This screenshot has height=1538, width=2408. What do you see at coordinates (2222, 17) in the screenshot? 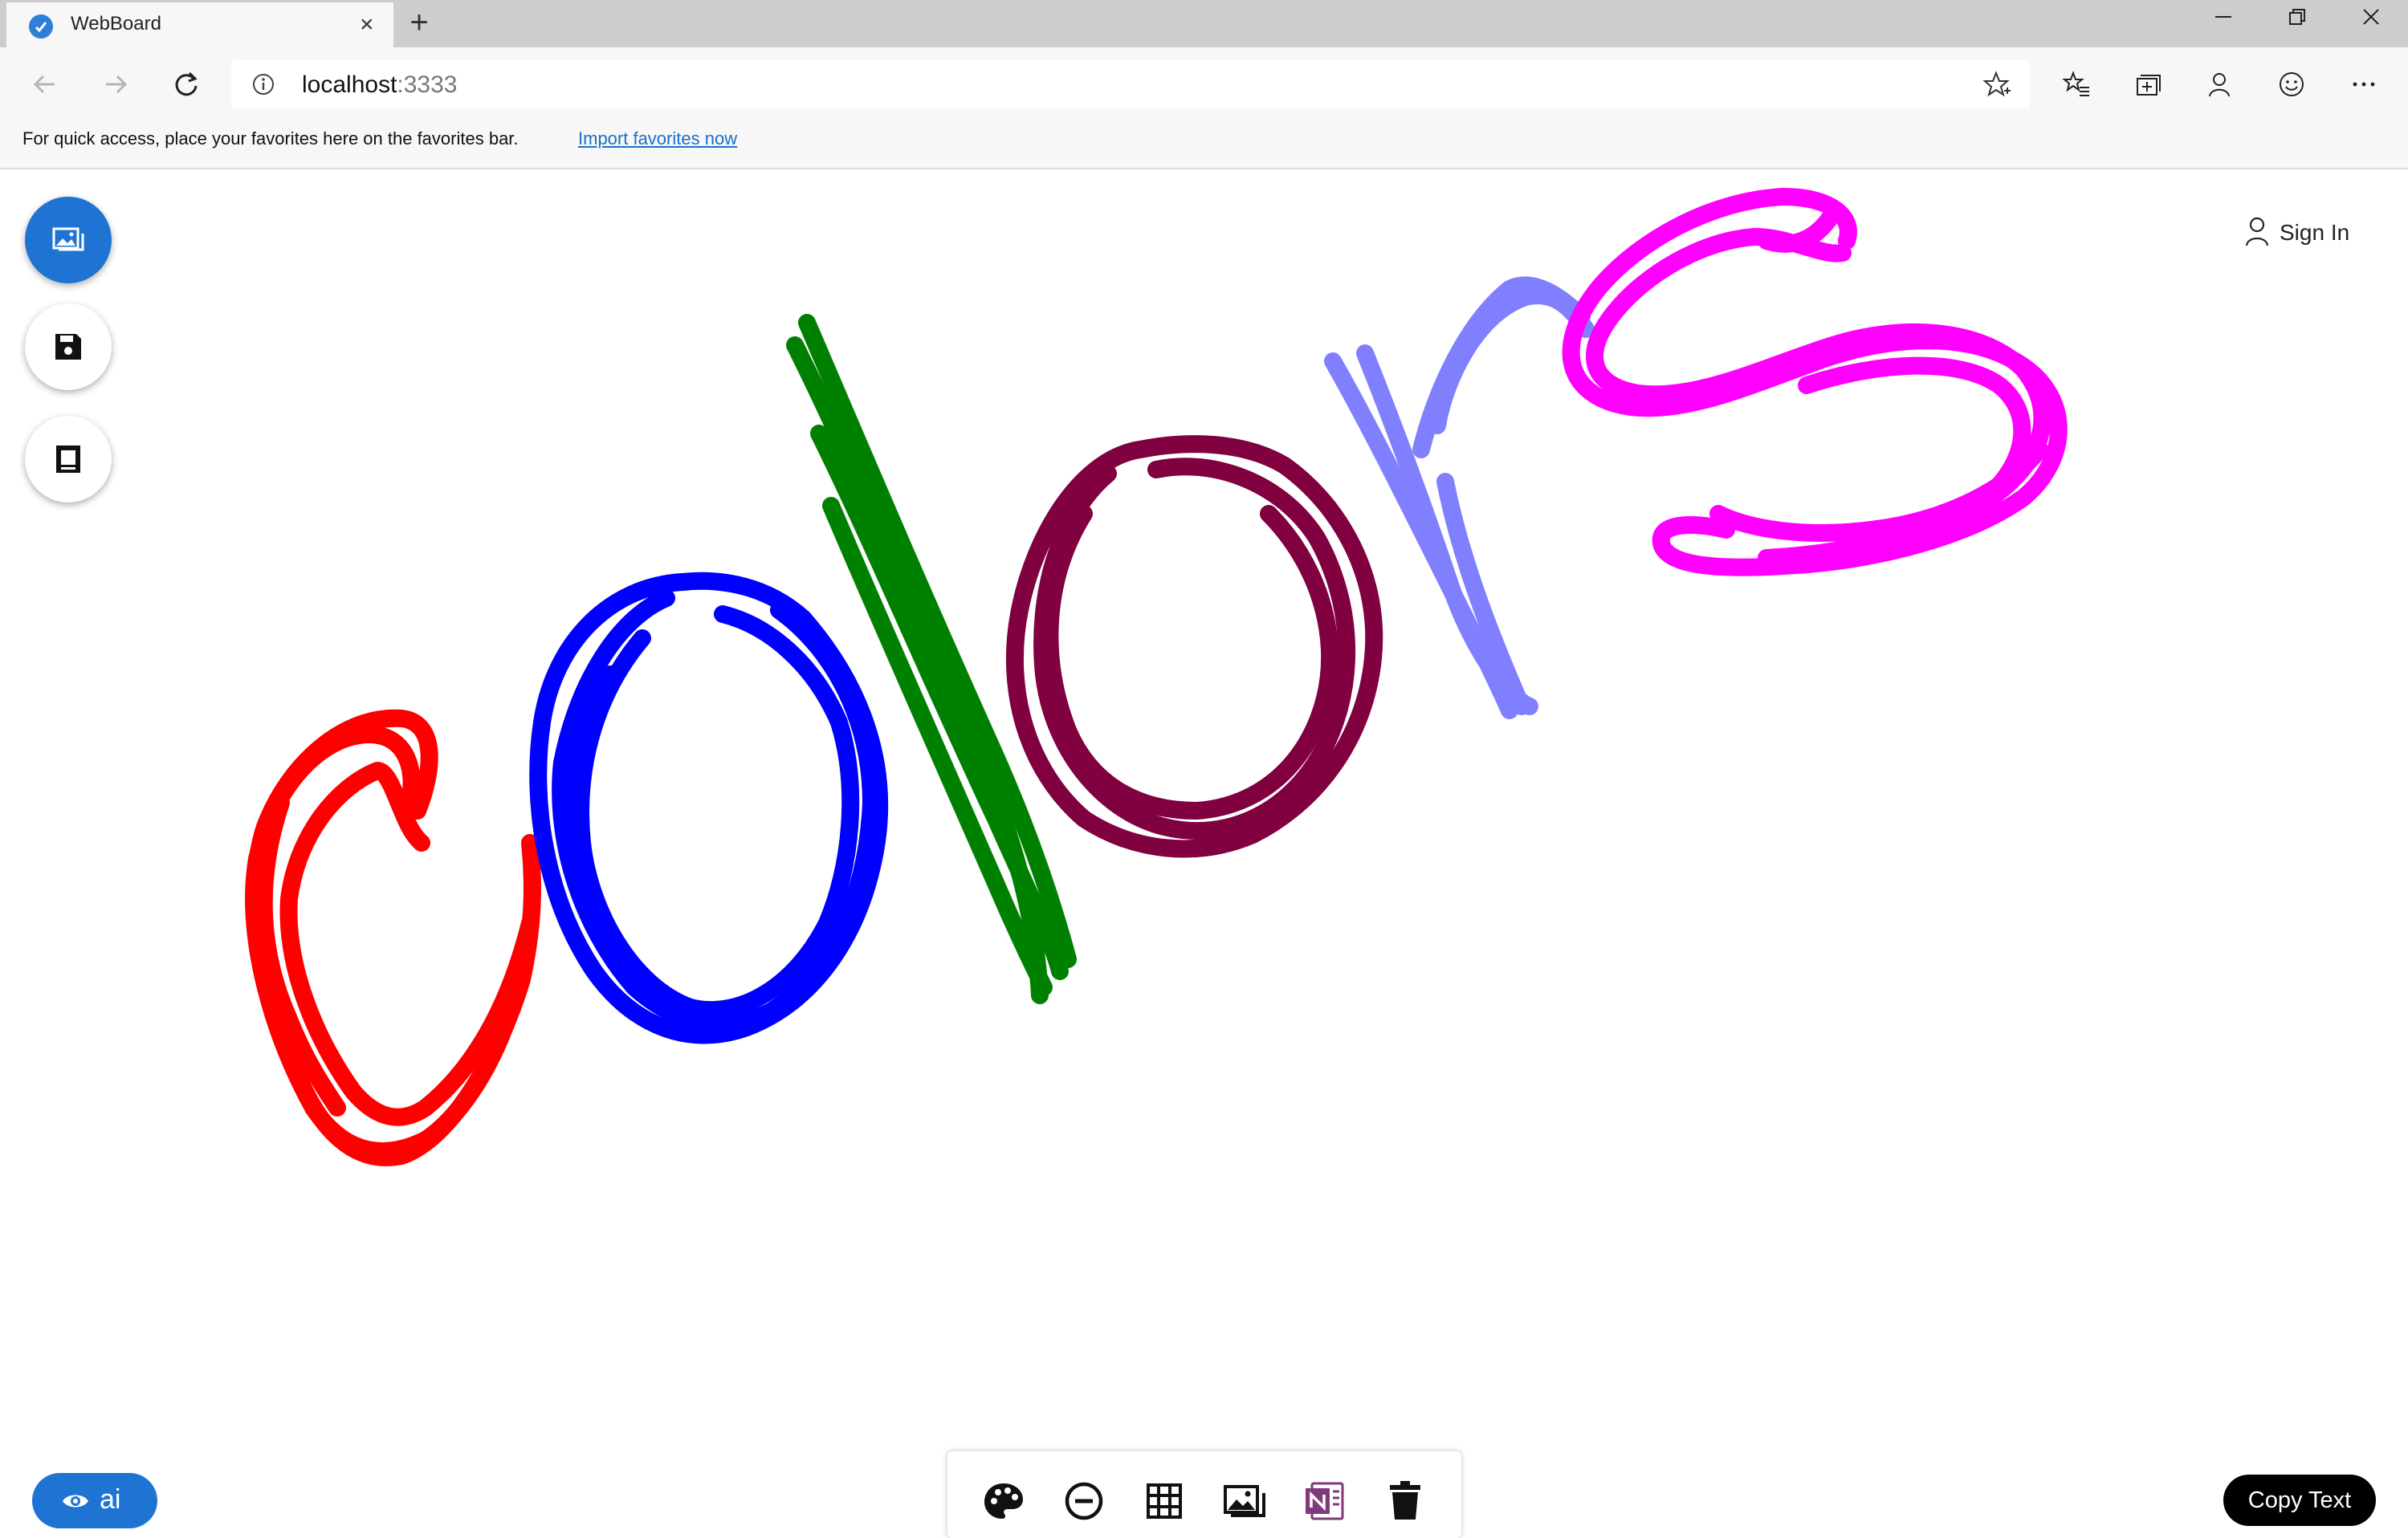
I see `minimize-button` at bounding box center [2222, 17].